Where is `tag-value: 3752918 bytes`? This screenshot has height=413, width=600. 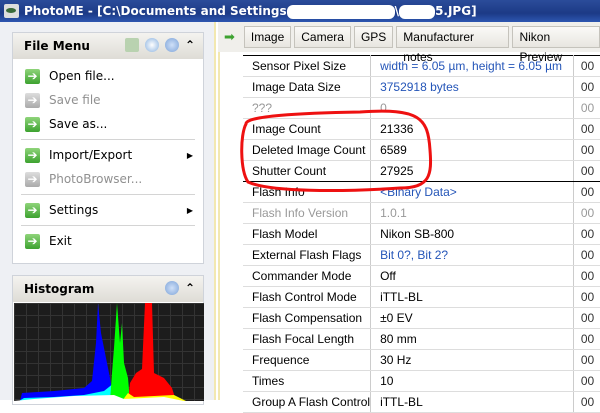
tag-value: 3752918 bytes is located at coordinates (472, 87).